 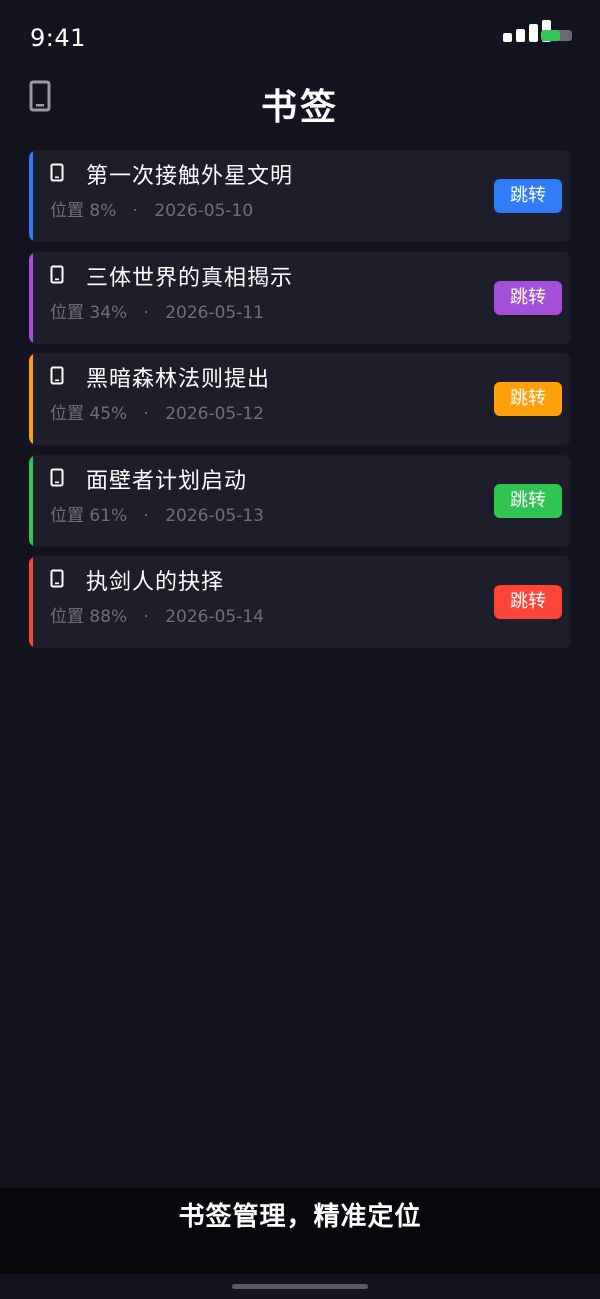 What do you see at coordinates (551, 35) in the screenshot?
I see `battery-level` at bounding box center [551, 35].